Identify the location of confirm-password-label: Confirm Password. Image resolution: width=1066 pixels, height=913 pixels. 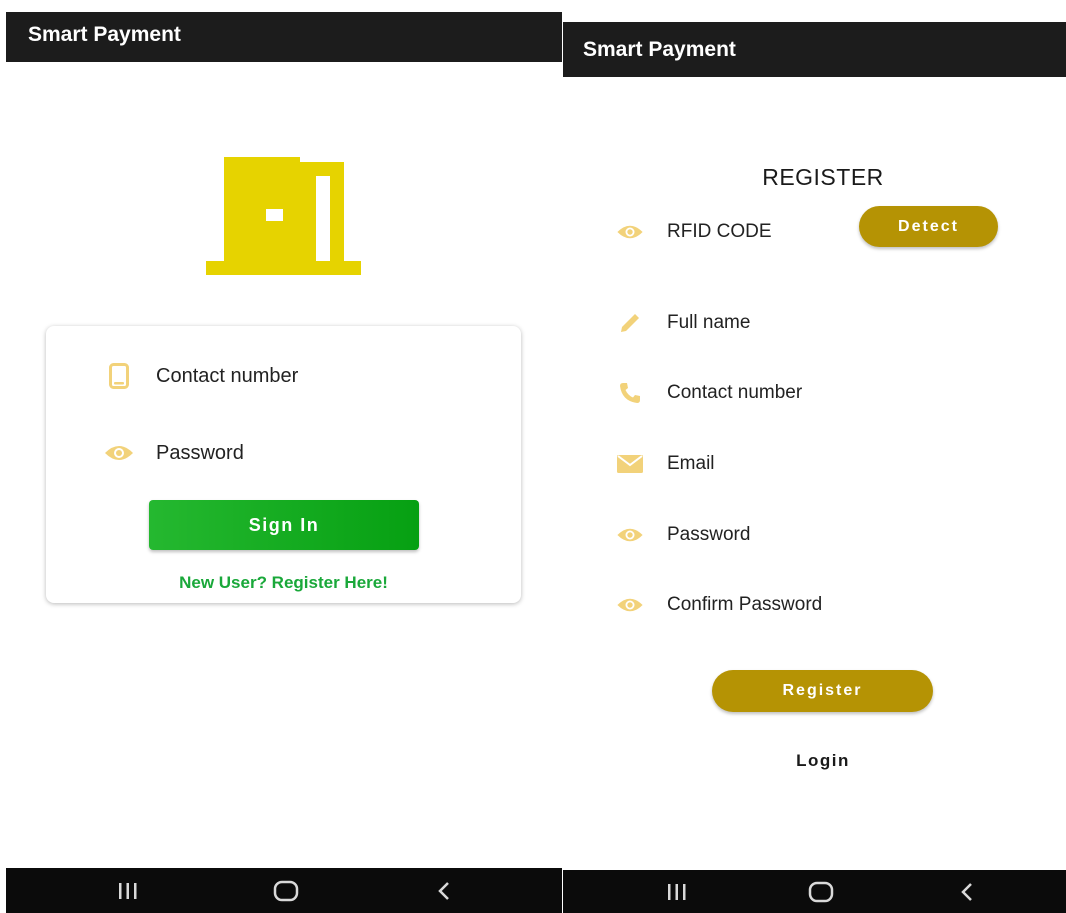
(745, 604).